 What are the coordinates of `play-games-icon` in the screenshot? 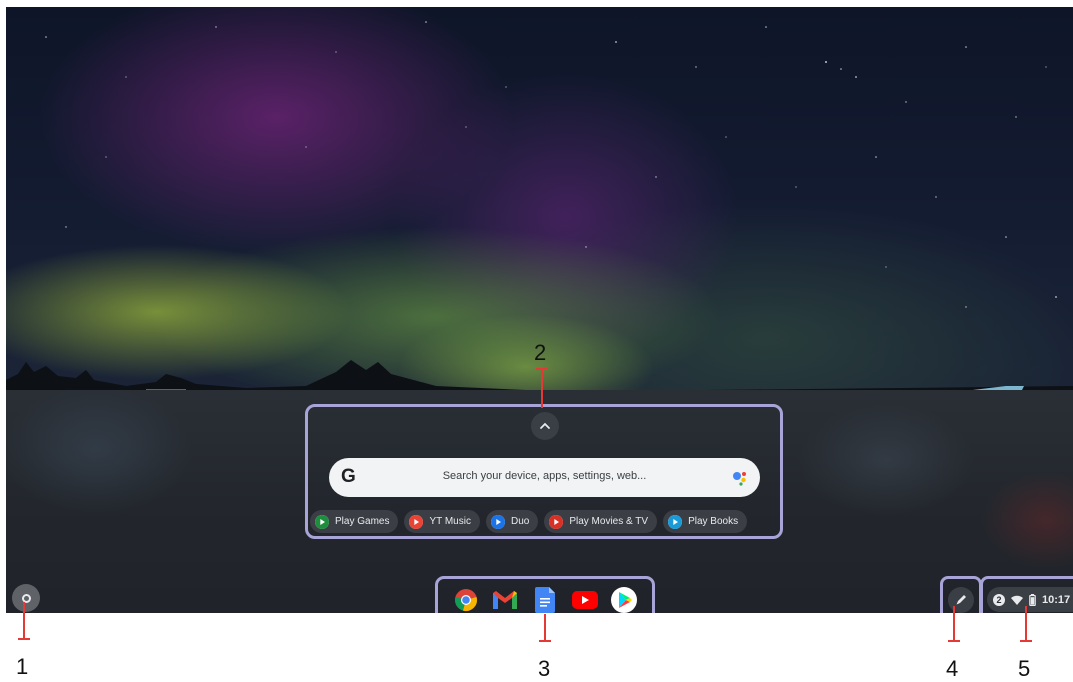 It's located at (322, 521).